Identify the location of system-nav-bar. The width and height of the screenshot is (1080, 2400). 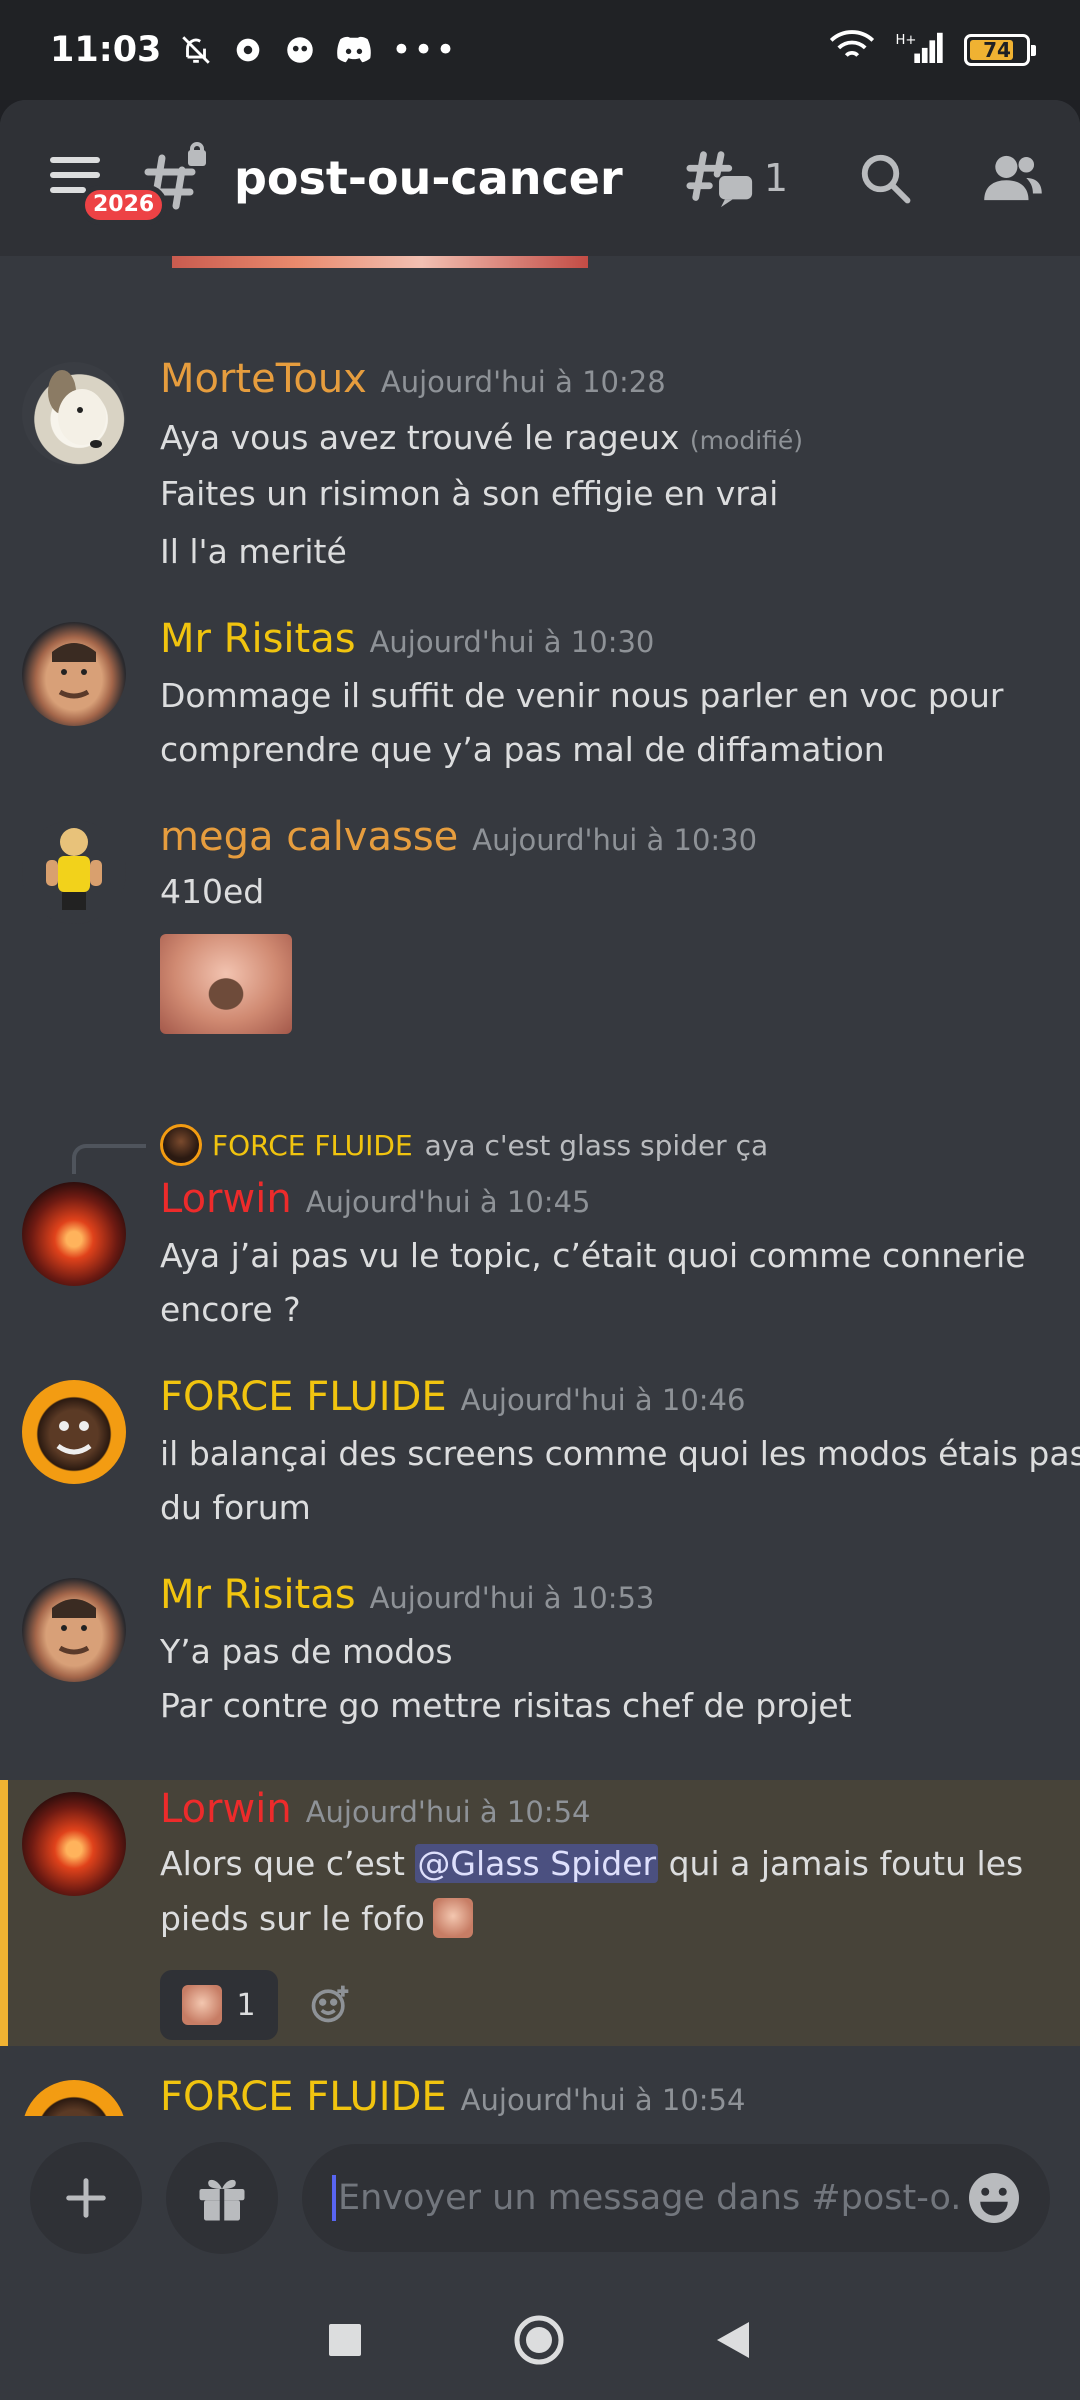
(540, 2340).